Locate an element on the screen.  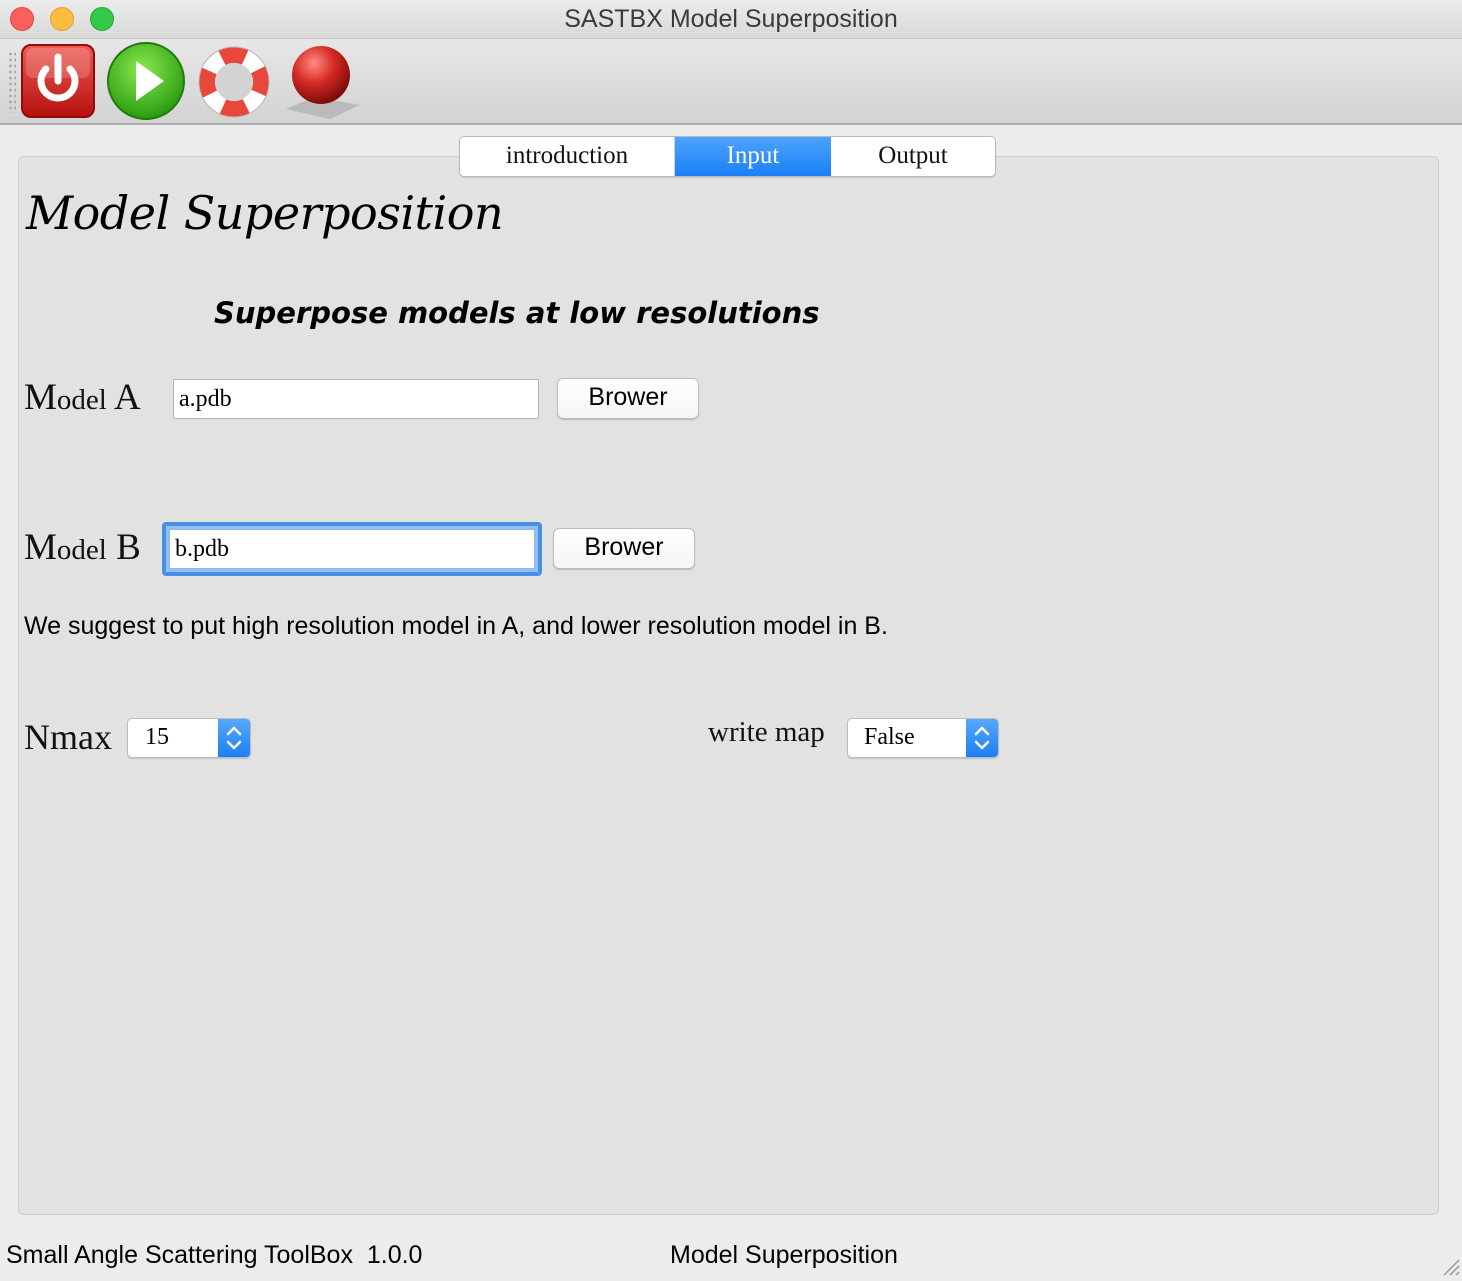
page-subtitle: Superpose models at low resolutions is located at coordinates (517, 313).